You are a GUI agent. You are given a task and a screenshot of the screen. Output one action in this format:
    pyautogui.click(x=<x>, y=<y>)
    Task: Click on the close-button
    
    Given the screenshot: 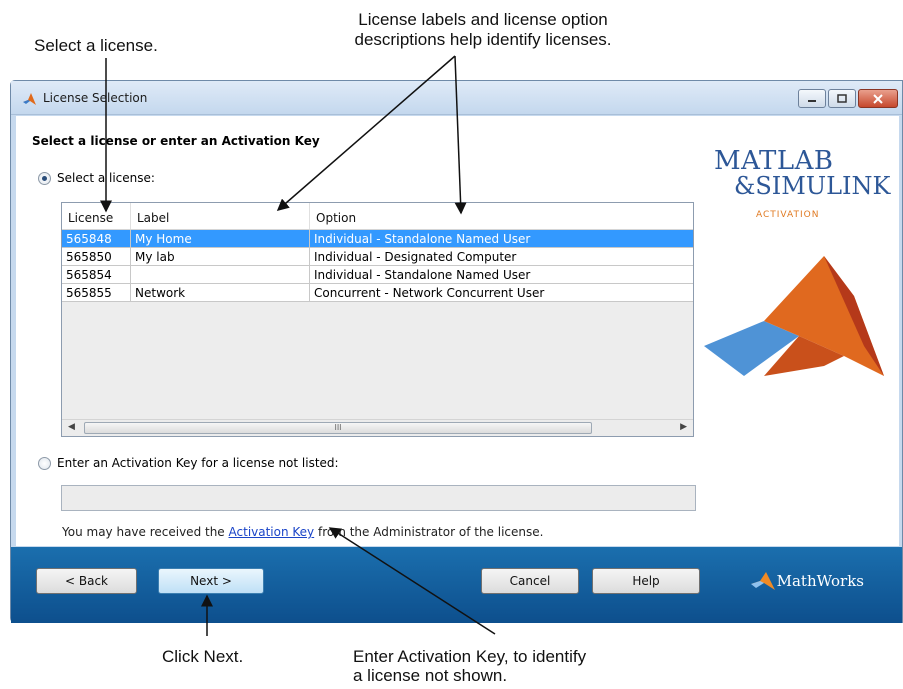 What is the action you would take?
    pyautogui.click(x=878, y=98)
    